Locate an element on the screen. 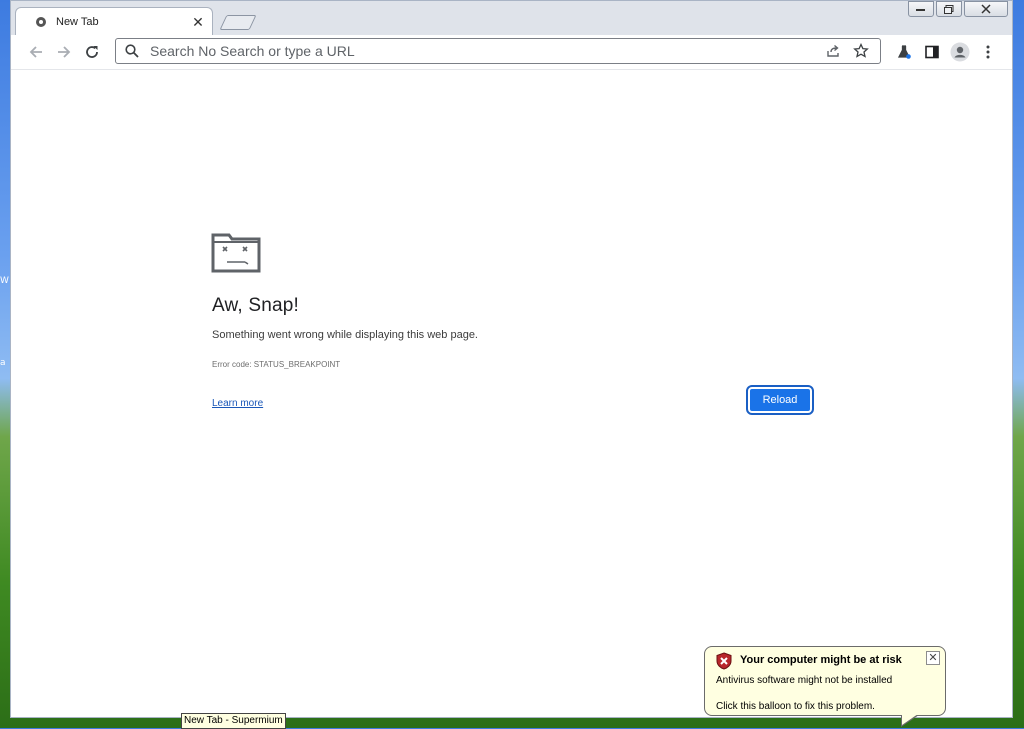 This screenshot has height=729, width=1024. toolbar is located at coordinates (511, 52).